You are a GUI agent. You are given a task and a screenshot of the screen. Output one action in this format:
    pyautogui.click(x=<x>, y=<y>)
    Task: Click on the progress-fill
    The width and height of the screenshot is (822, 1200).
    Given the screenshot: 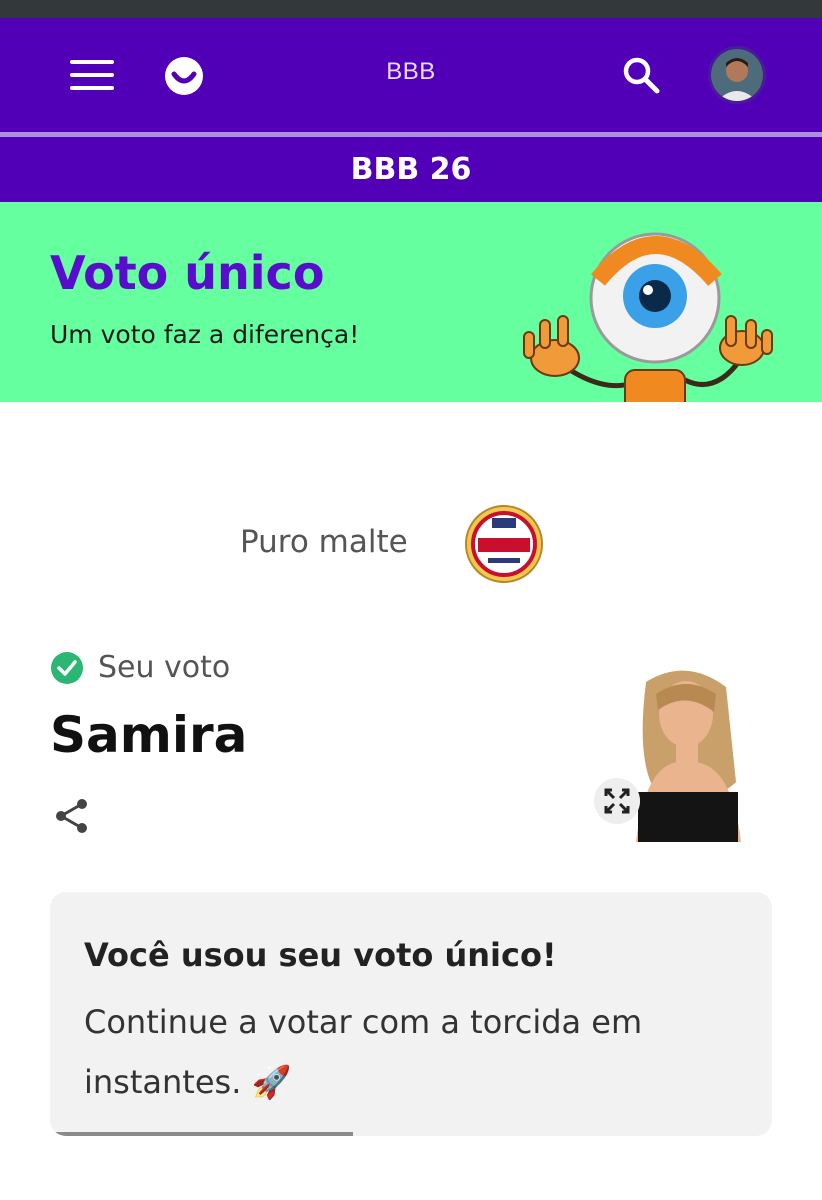 What is the action you would take?
    pyautogui.click(x=202, y=1134)
    